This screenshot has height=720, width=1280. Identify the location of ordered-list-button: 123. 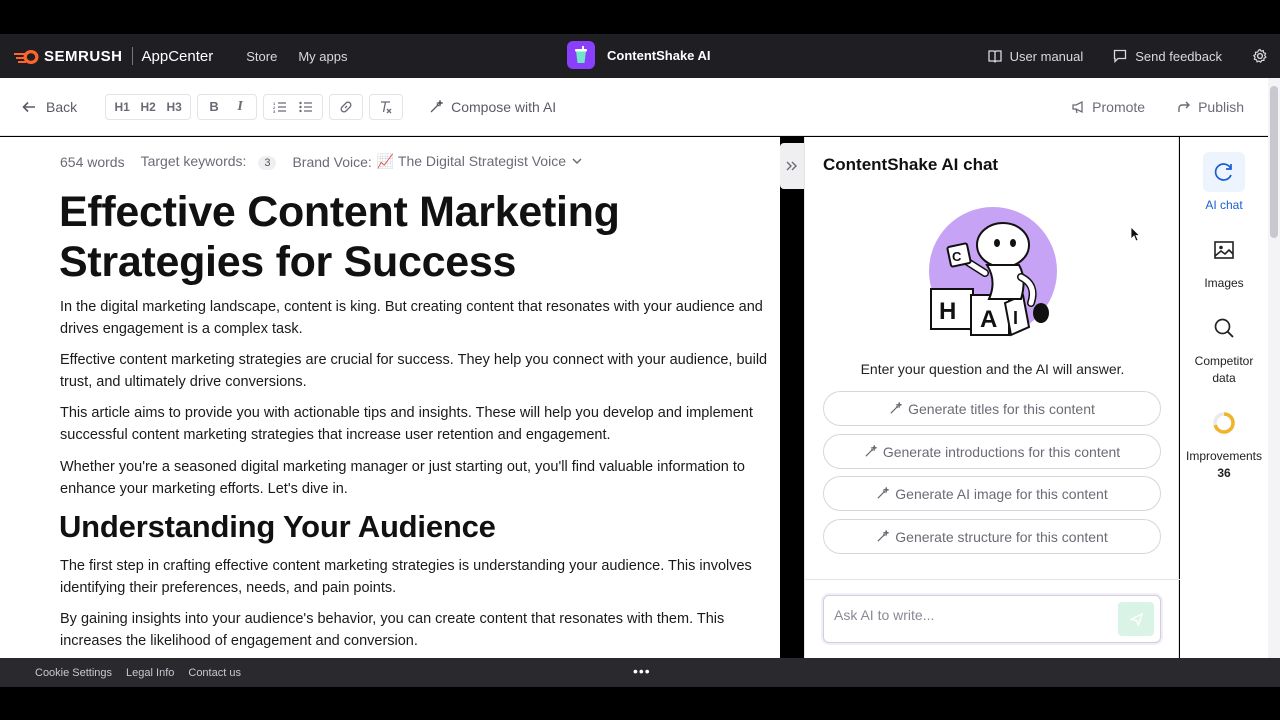
(280, 107).